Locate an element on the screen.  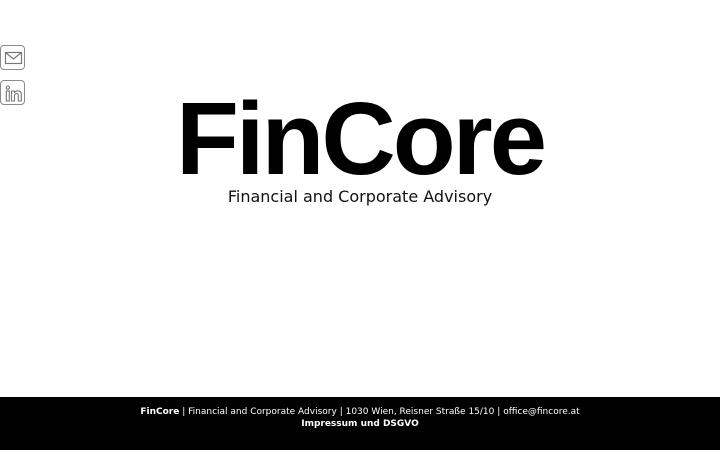
footer-legal: Impressum und DSGVO is located at coordinates (360, 424).